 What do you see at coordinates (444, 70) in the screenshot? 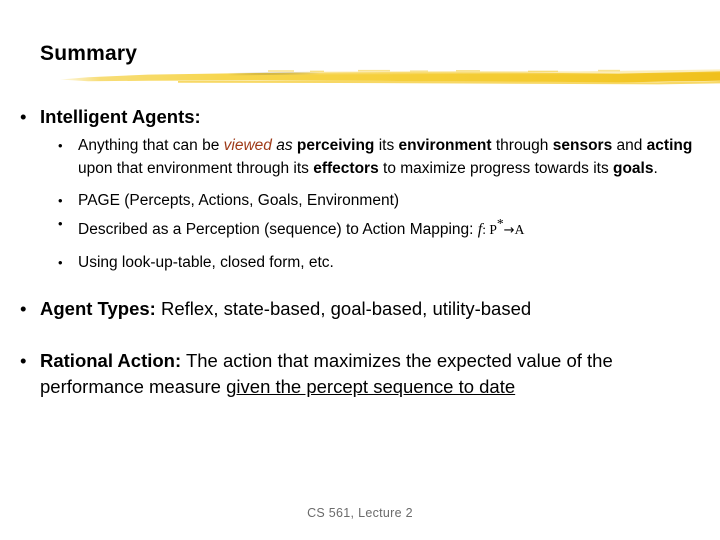
I see `brush-flecks` at bounding box center [444, 70].